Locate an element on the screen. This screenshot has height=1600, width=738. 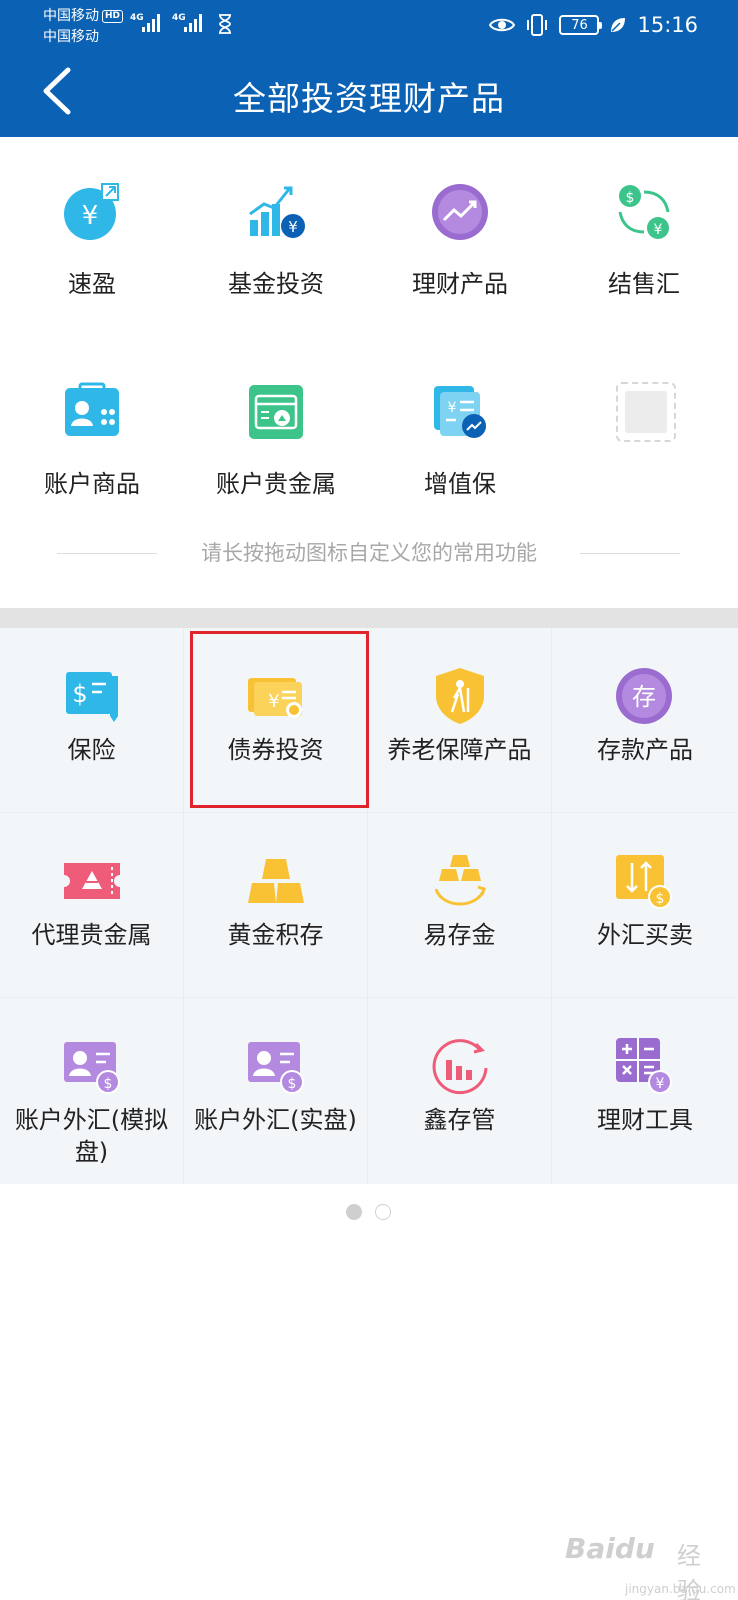
product-easy-gold: 易存金 is located at coordinates (459, 905).